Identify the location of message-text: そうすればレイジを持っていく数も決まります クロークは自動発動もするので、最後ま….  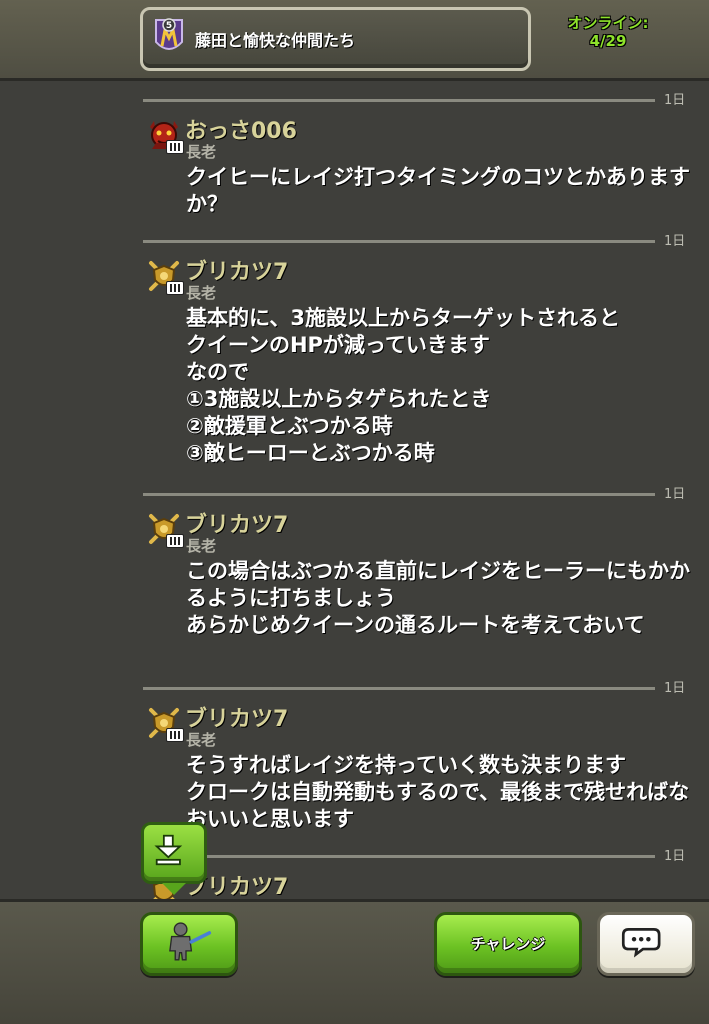
(438, 792).